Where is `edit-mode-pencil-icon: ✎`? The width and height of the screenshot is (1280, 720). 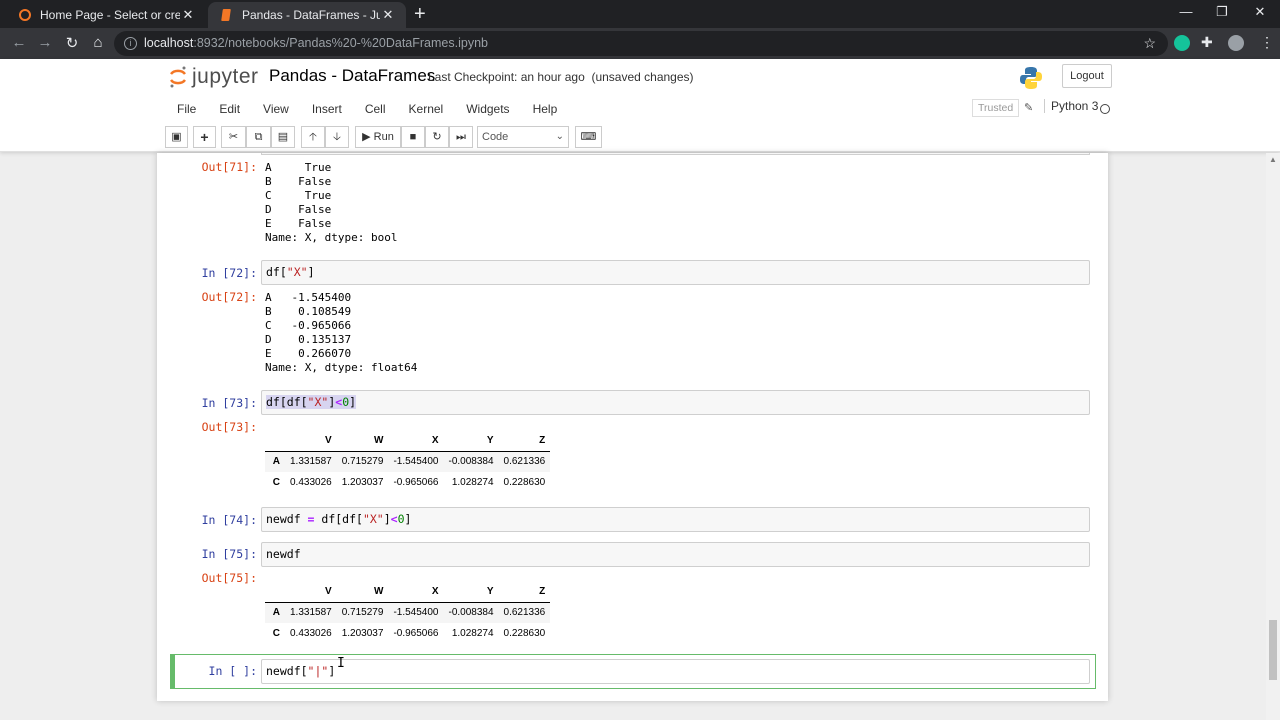 edit-mode-pencil-icon: ✎ is located at coordinates (1029, 108).